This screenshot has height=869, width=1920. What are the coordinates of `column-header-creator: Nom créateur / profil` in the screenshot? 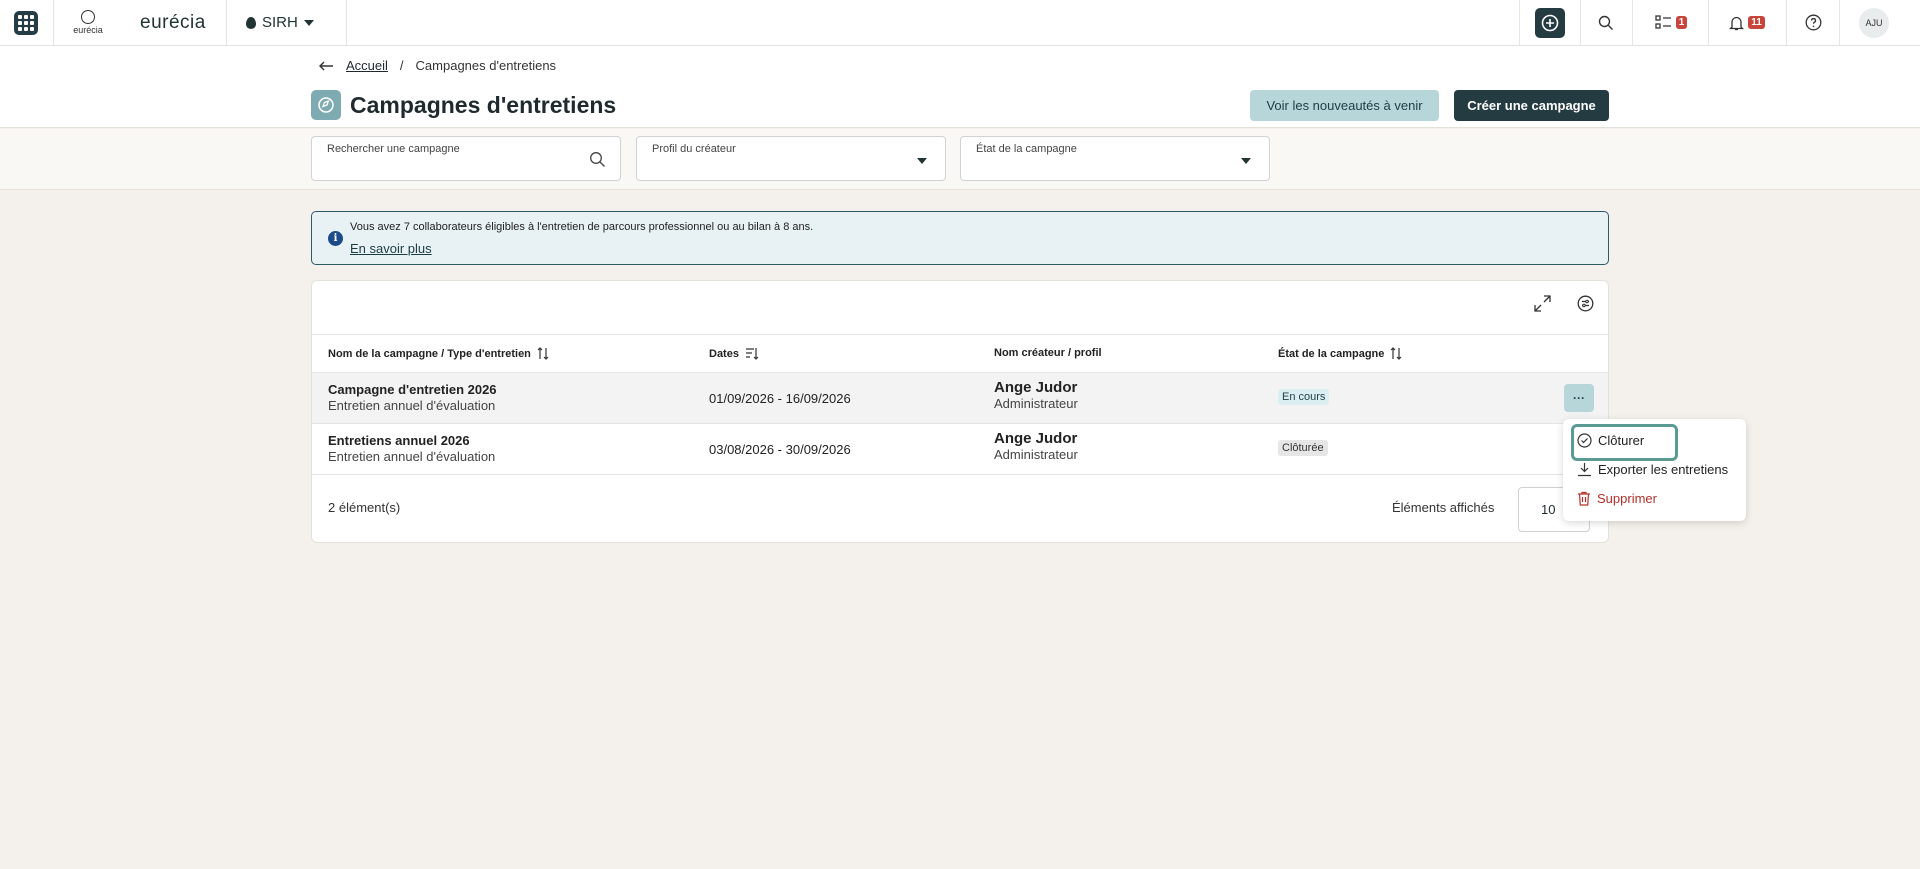 It's located at (1048, 353).